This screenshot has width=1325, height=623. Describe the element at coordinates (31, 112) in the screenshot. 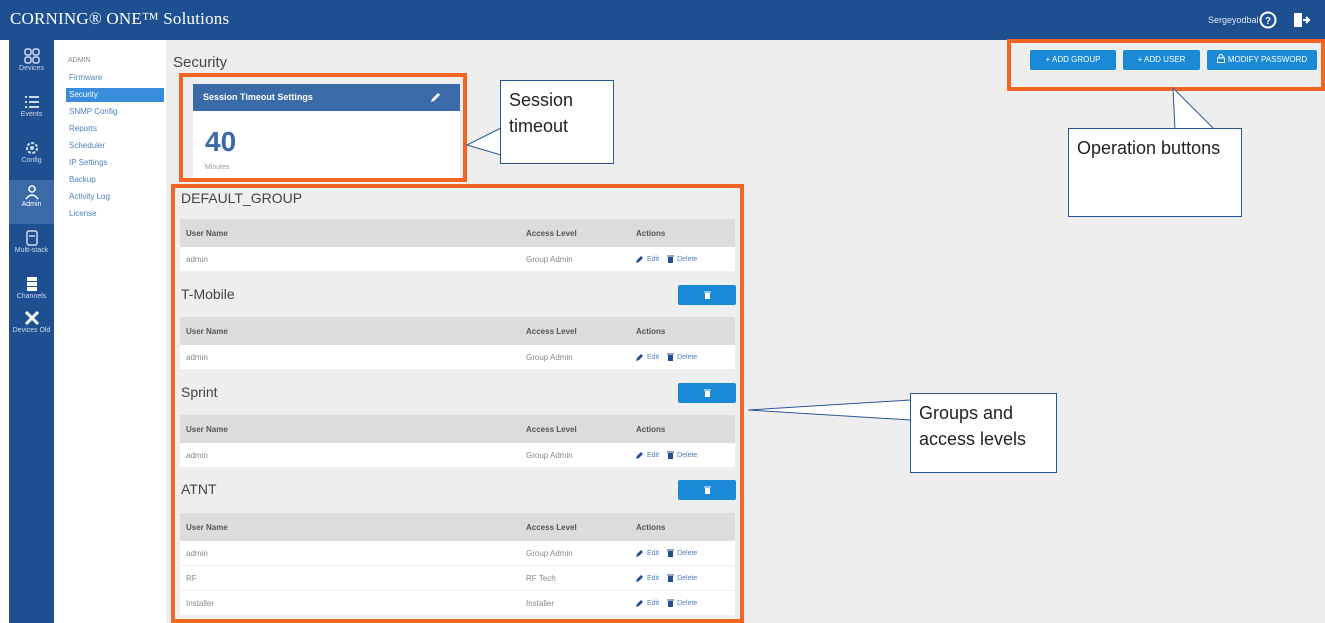

I see `nav-item-events: Events` at that location.